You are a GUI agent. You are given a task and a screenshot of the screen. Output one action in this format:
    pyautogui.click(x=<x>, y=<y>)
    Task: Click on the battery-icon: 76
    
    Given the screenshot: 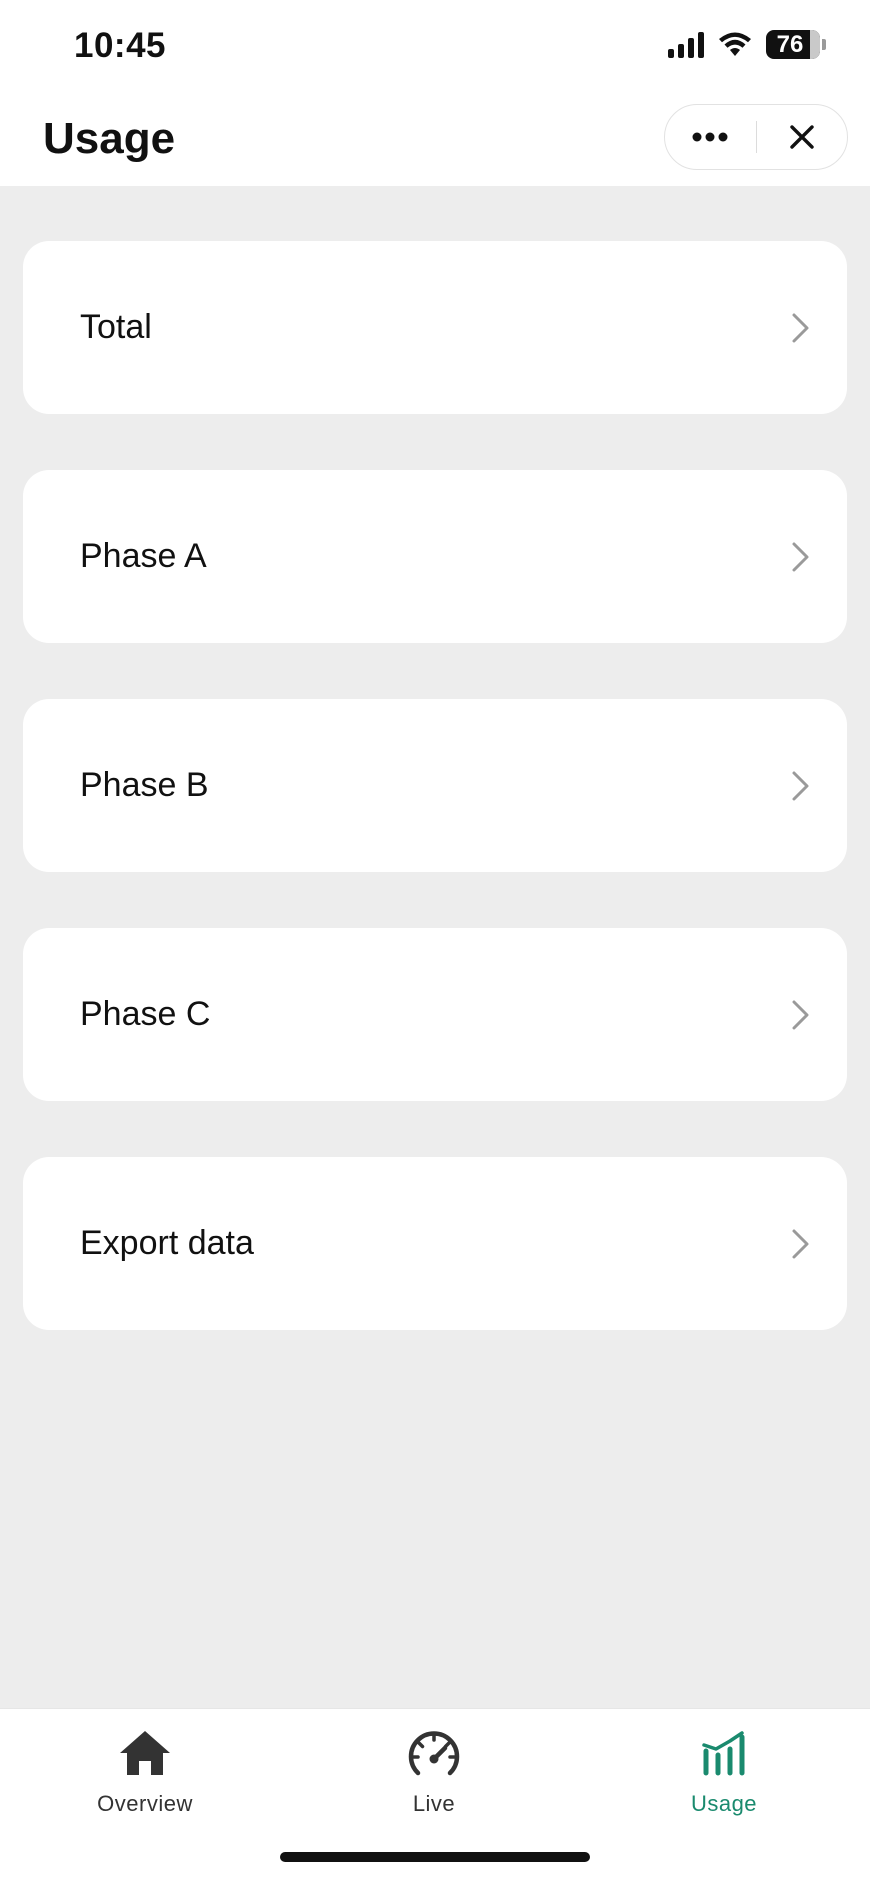 What is the action you would take?
    pyautogui.click(x=793, y=44)
    